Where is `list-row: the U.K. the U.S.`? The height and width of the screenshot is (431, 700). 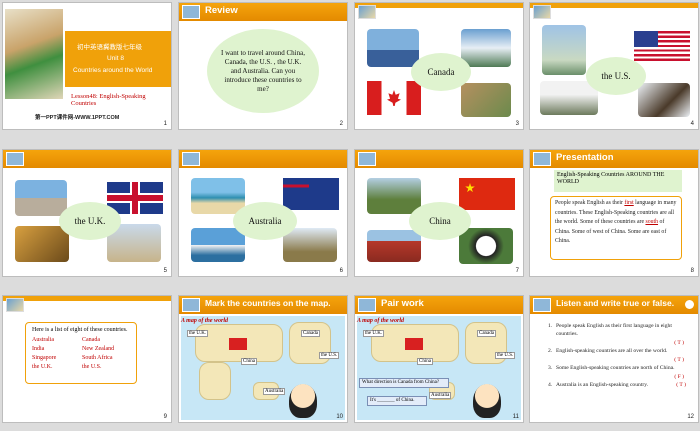
list-row: the U.K. the U.S. is located at coordinates (81, 367).